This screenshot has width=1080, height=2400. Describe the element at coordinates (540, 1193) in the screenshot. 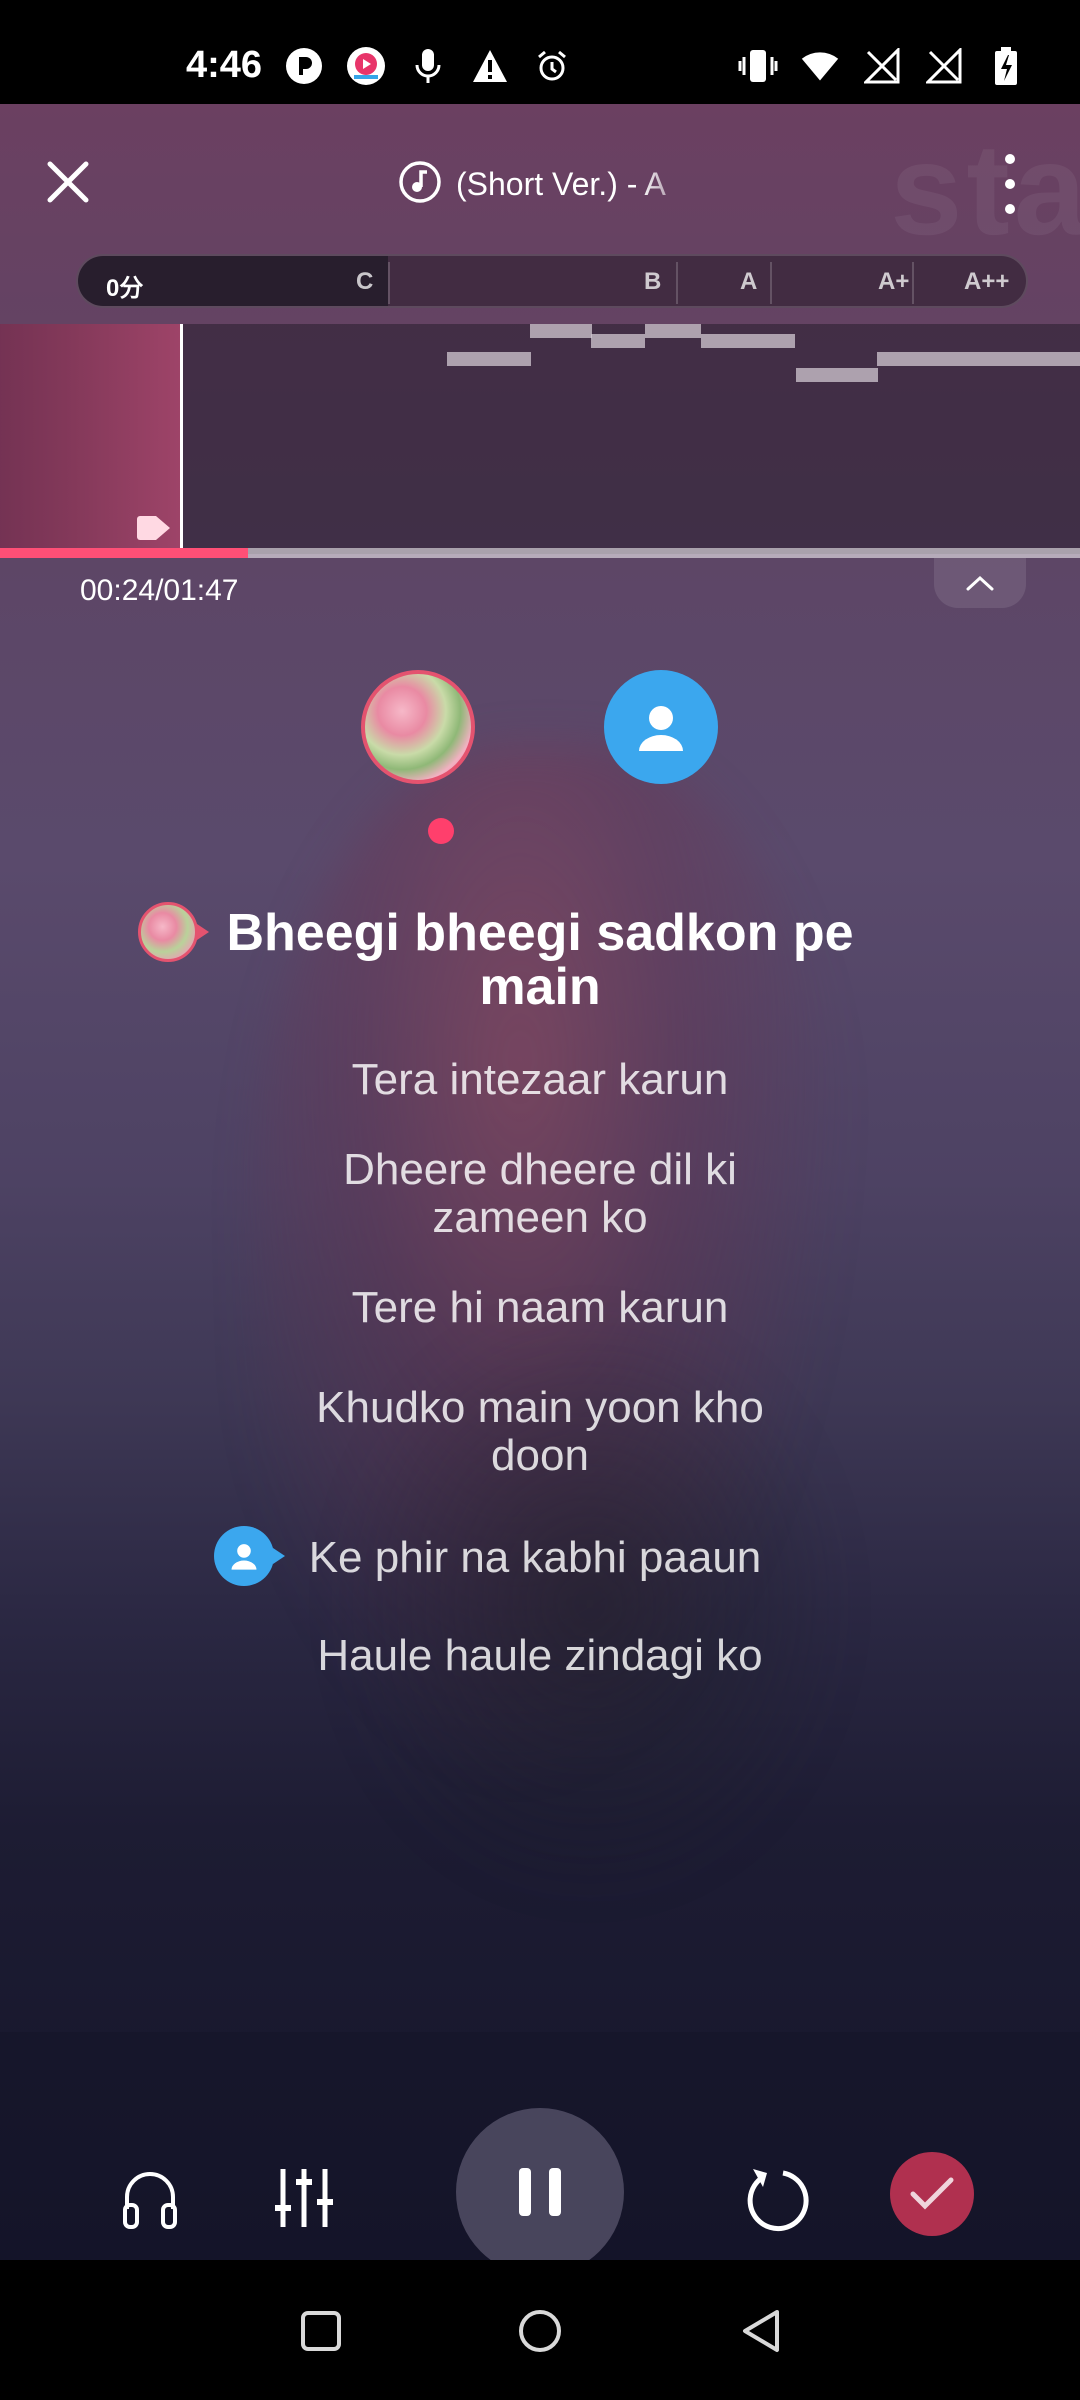

I see `lyric-line: Dheere dheere dil ki zameen ko` at that location.